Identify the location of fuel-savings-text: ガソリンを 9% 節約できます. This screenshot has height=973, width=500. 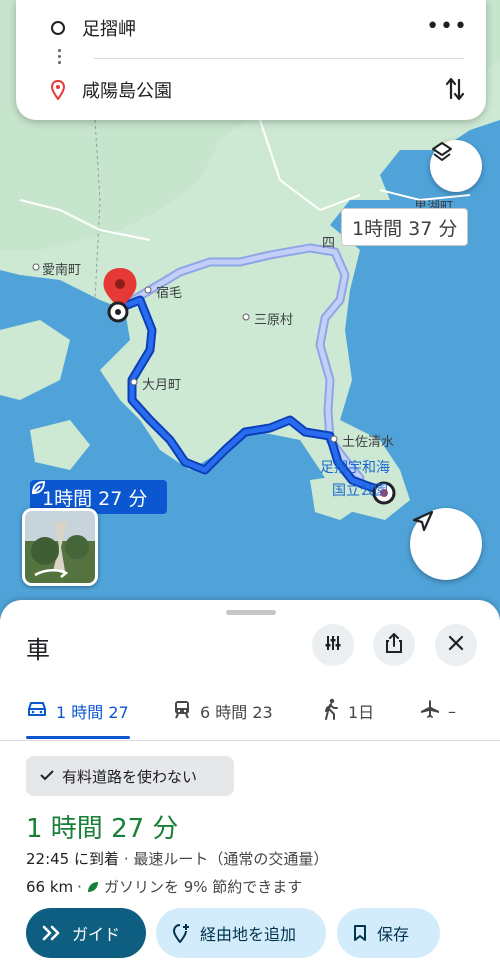
(203, 887).